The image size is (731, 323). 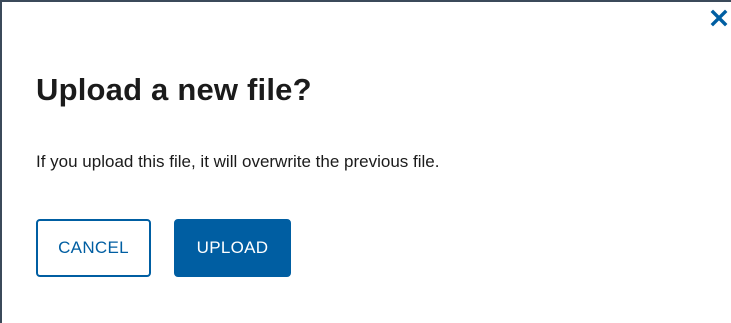 I want to click on close-button, so click(x=719, y=18).